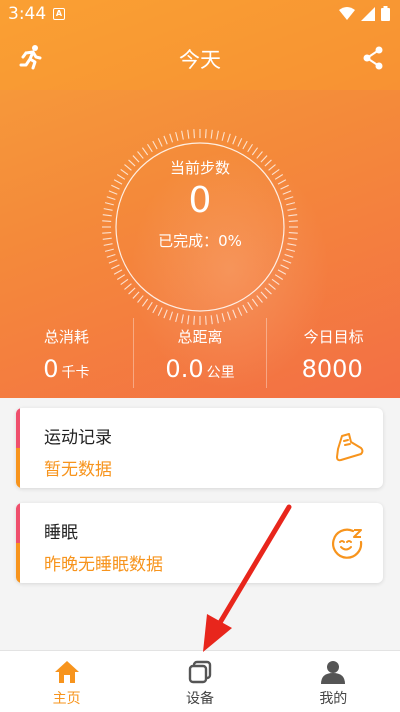 This screenshot has width=400, height=712. Describe the element at coordinates (78, 438) in the screenshot. I see `card-title: 运动记录` at that location.